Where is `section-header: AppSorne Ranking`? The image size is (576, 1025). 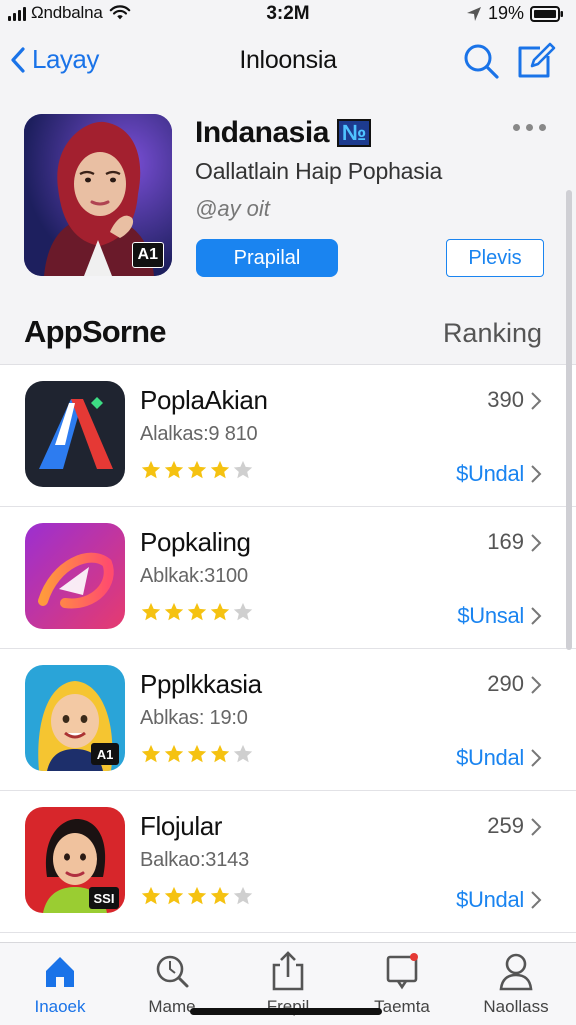
section-header: AppSorne Ranking is located at coordinates (288, 334).